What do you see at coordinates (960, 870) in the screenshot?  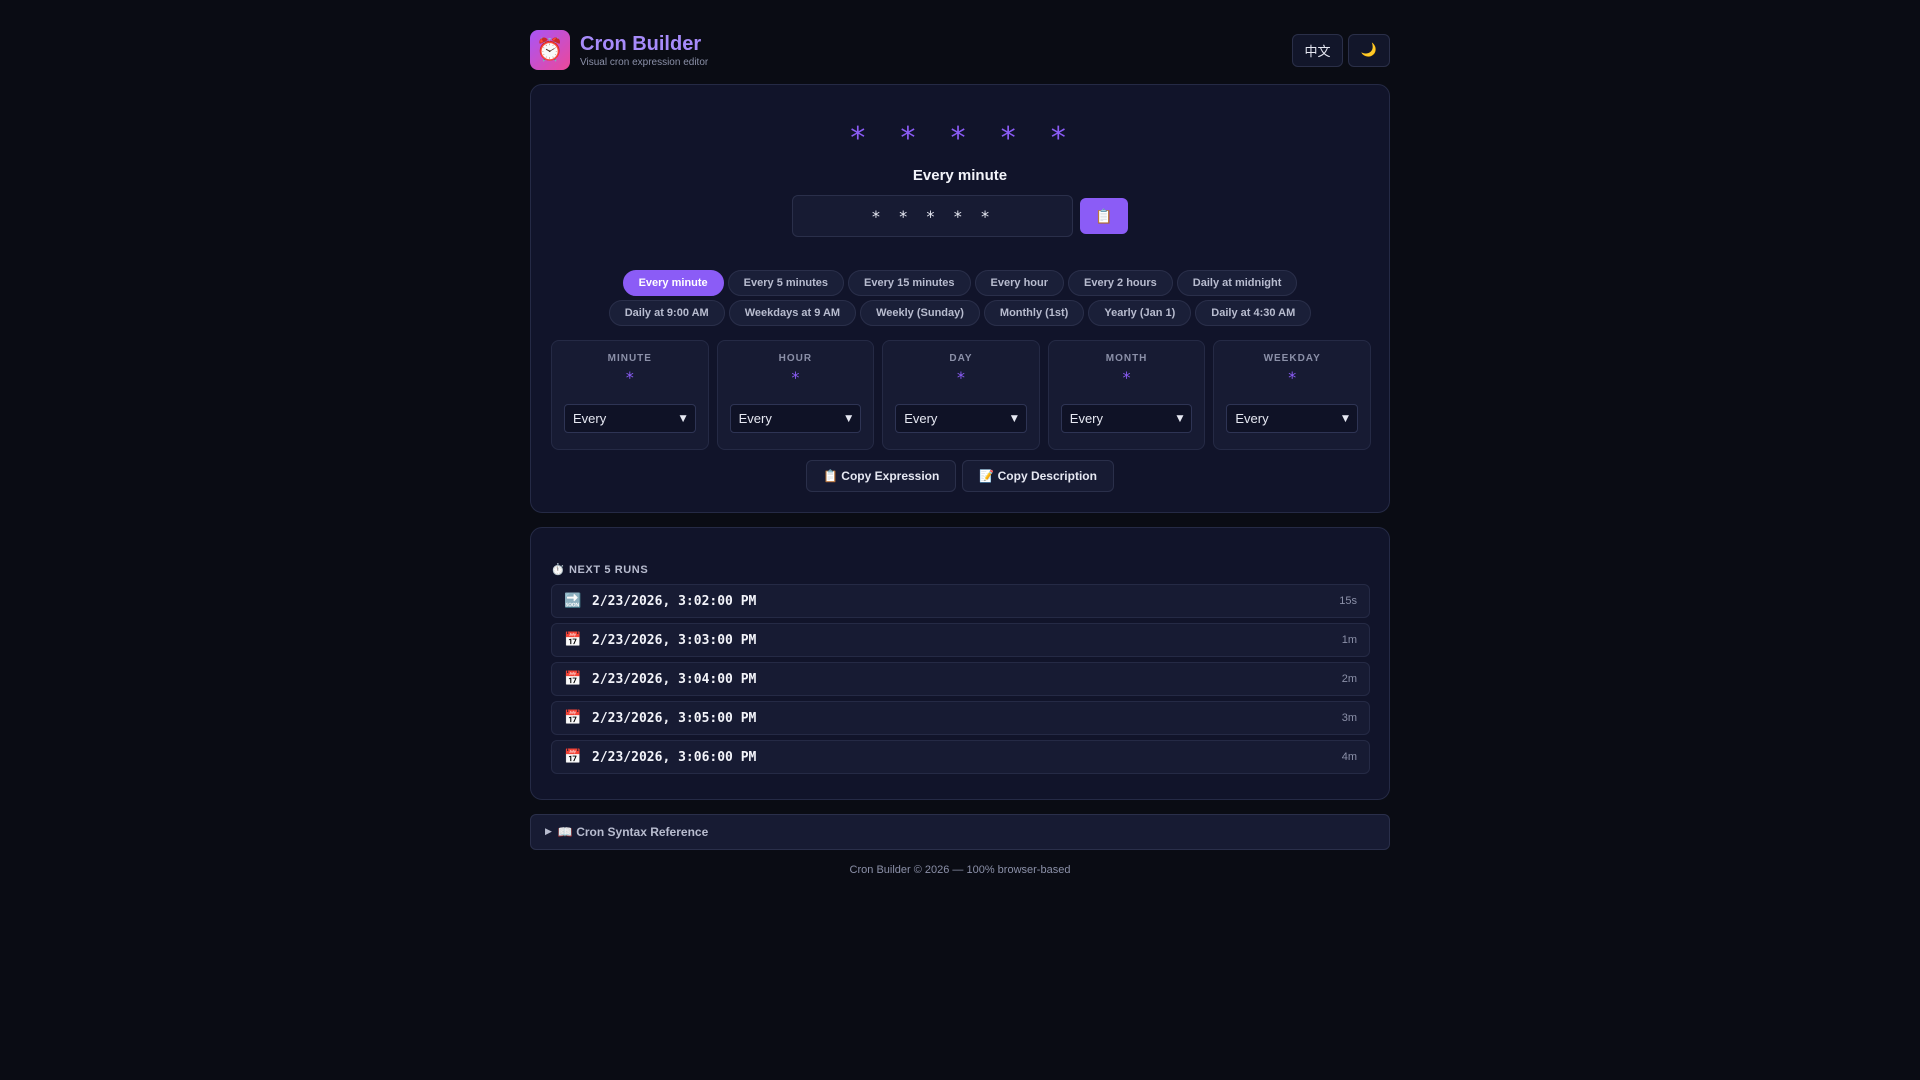 I see `footer: Cron Builder © 2026 — 100% browser-based` at bounding box center [960, 870].